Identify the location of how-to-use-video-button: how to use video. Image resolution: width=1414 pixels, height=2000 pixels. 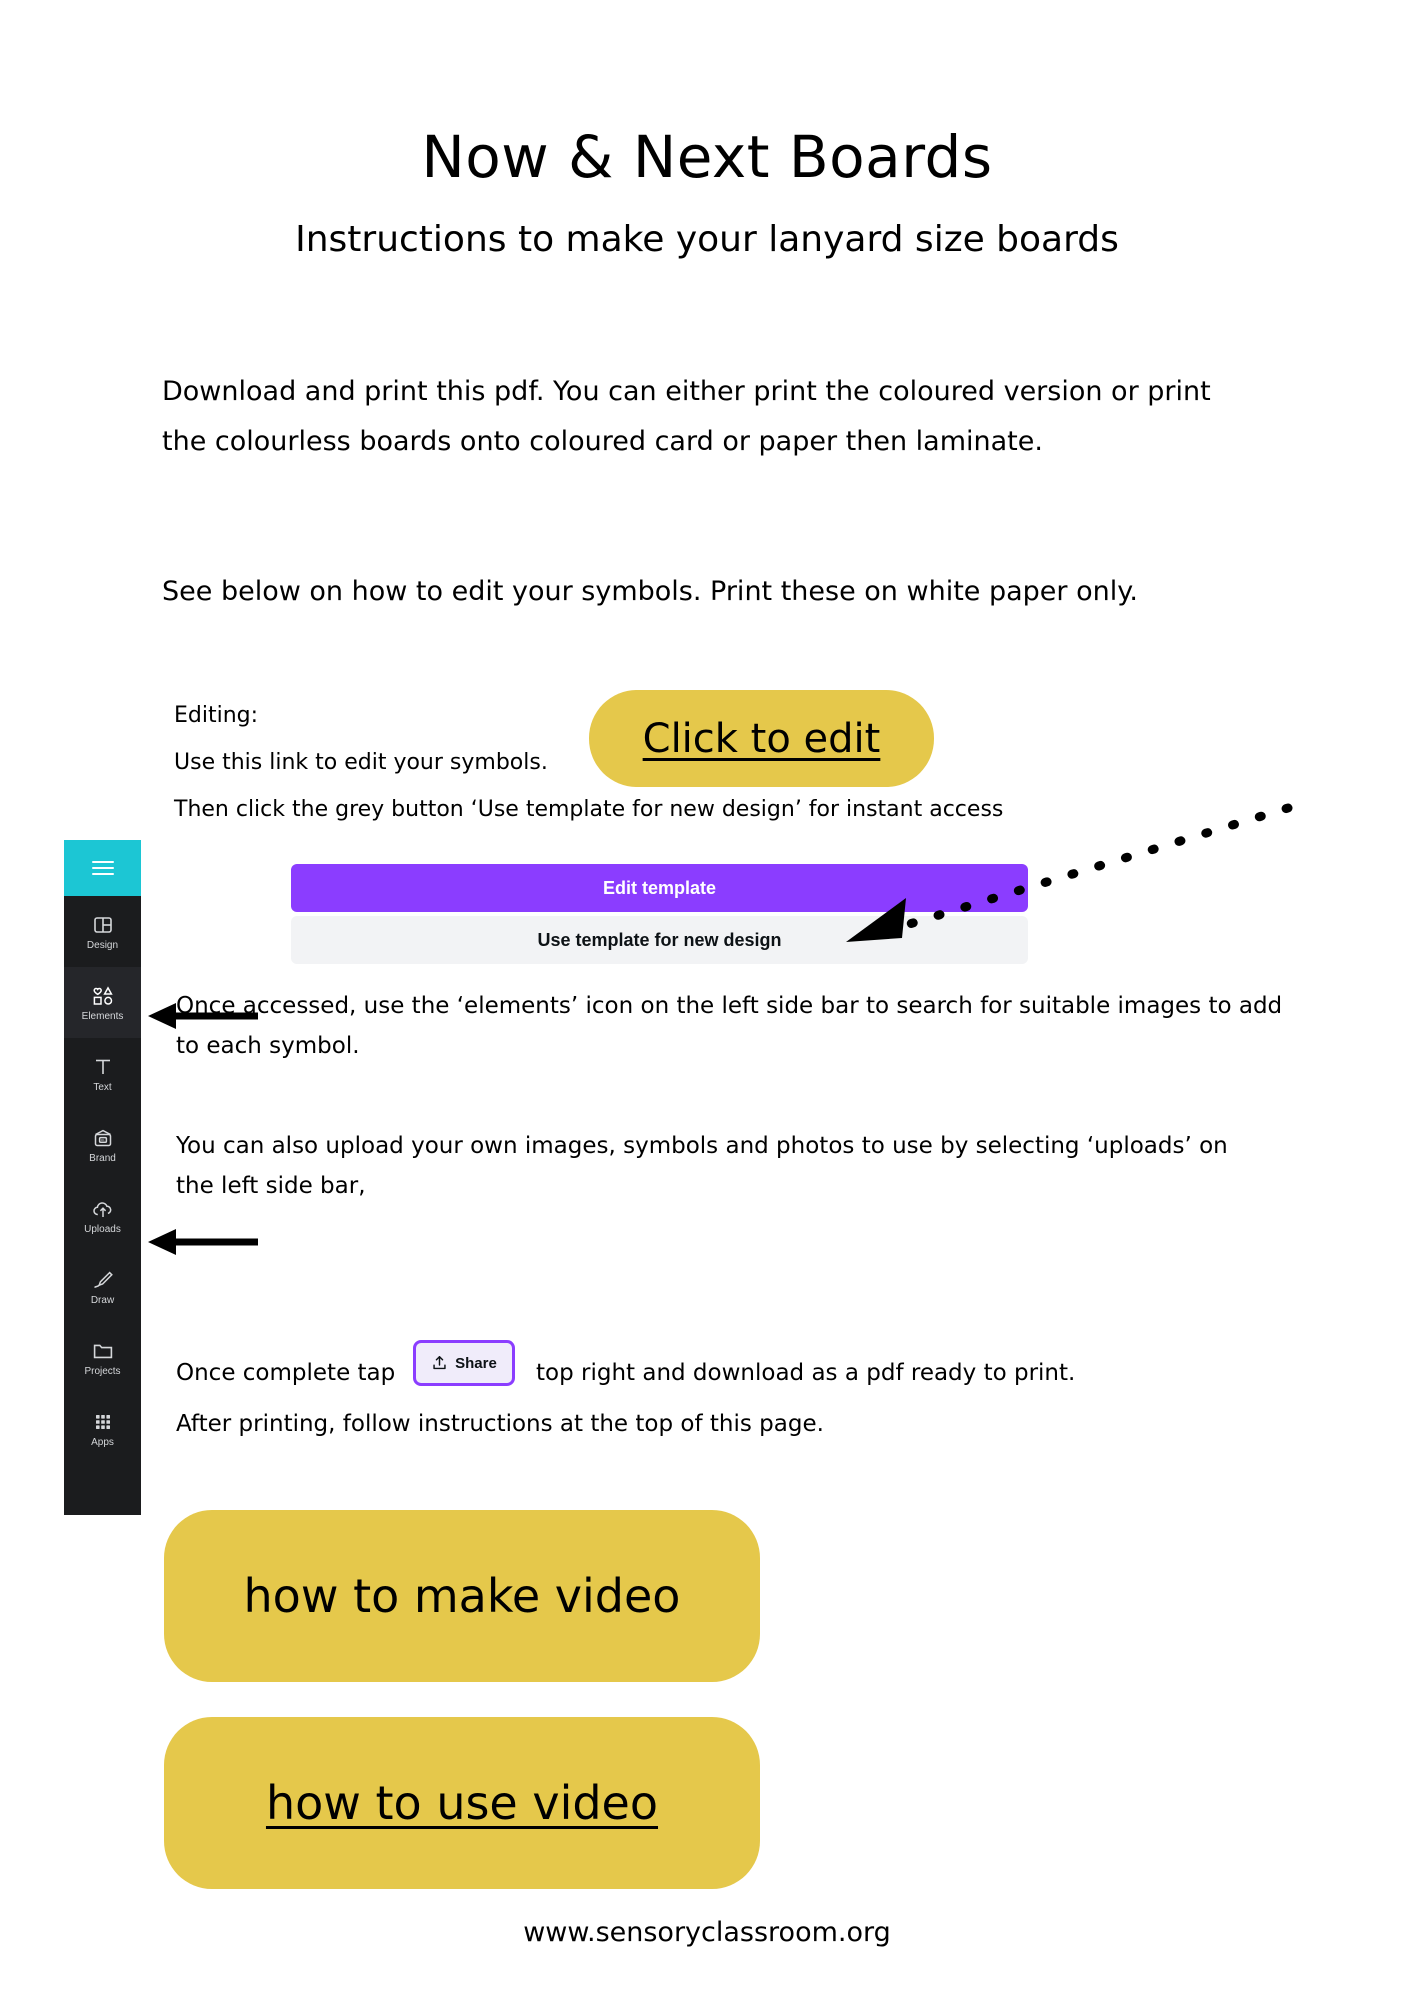
(462, 1803).